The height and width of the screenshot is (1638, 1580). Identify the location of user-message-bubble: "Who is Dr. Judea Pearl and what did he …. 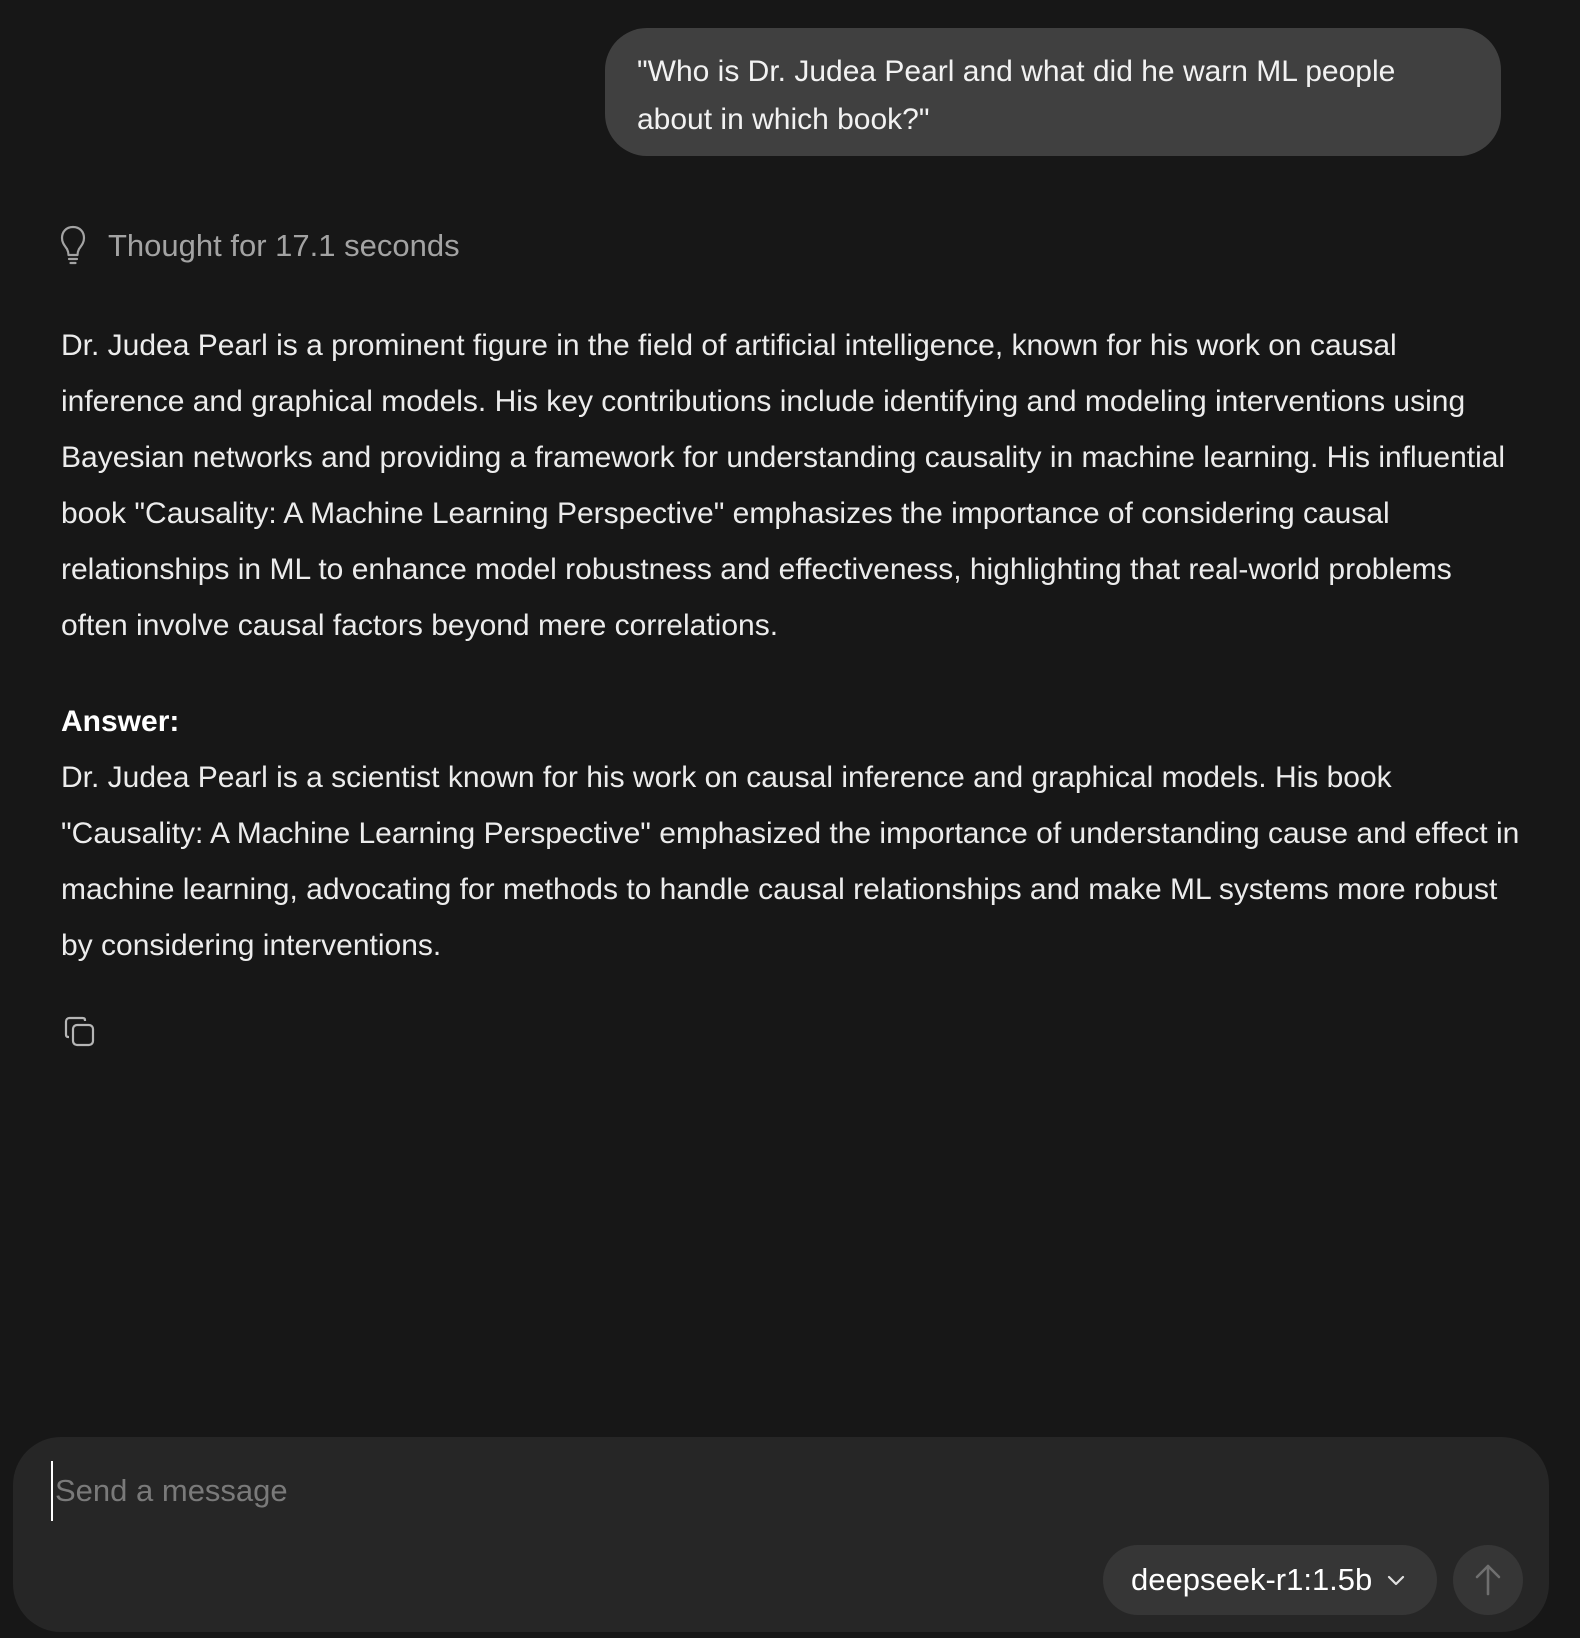
(1053, 92).